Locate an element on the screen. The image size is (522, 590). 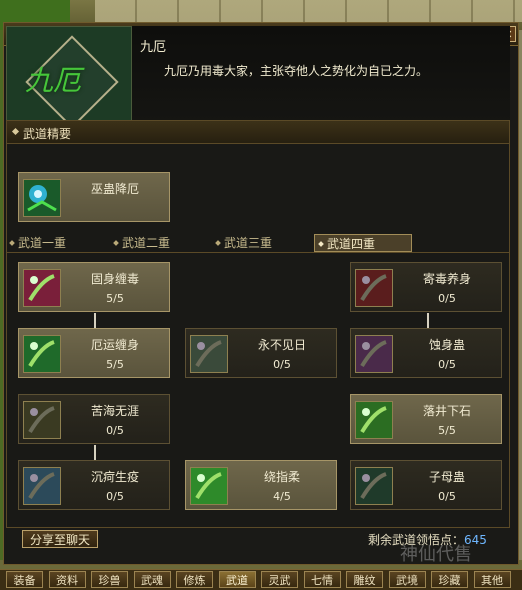
skill-card: 蚀身蛊 0/5 is located at coordinates (426, 353).